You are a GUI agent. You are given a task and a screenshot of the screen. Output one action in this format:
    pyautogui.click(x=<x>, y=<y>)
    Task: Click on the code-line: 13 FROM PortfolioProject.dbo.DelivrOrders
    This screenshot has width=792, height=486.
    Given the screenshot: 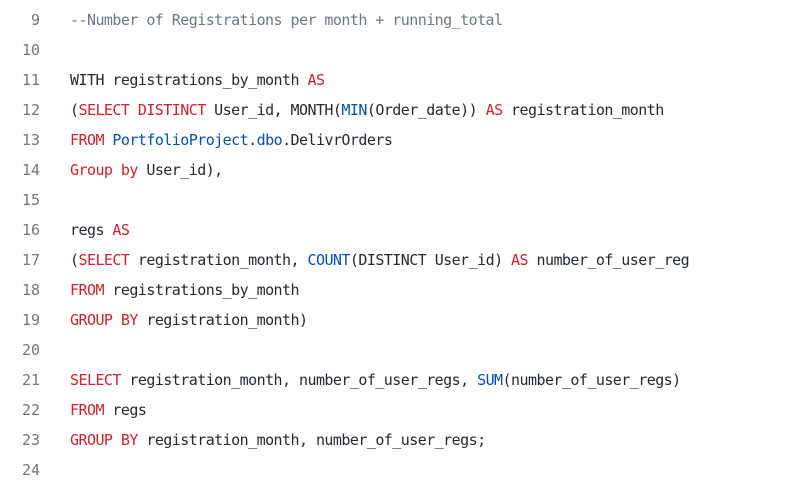 What is the action you would take?
    pyautogui.click(x=396, y=140)
    